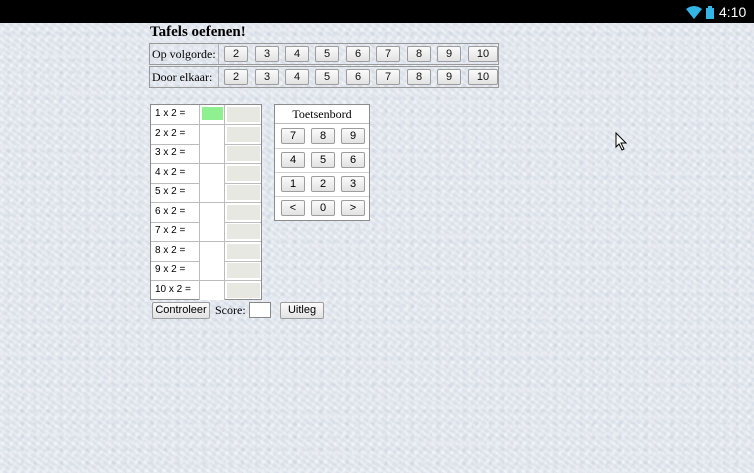 The height and width of the screenshot is (473, 754). I want to click on keypad-key-6: 6, so click(353, 160).